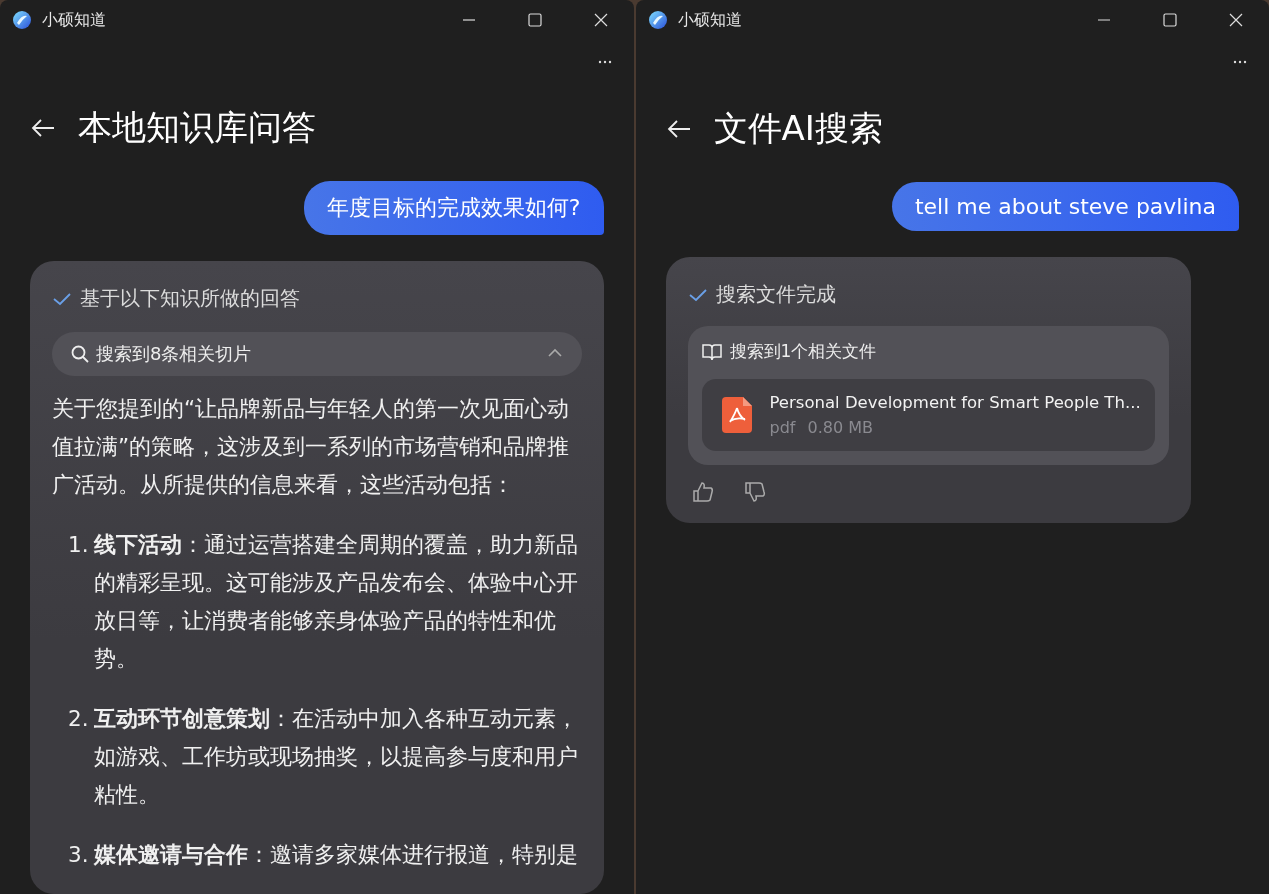 Image resolution: width=1269 pixels, height=894 pixels. Describe the element at coordinates (702, 492) in the screenshot. I see `thumbs-up-button` at that location.